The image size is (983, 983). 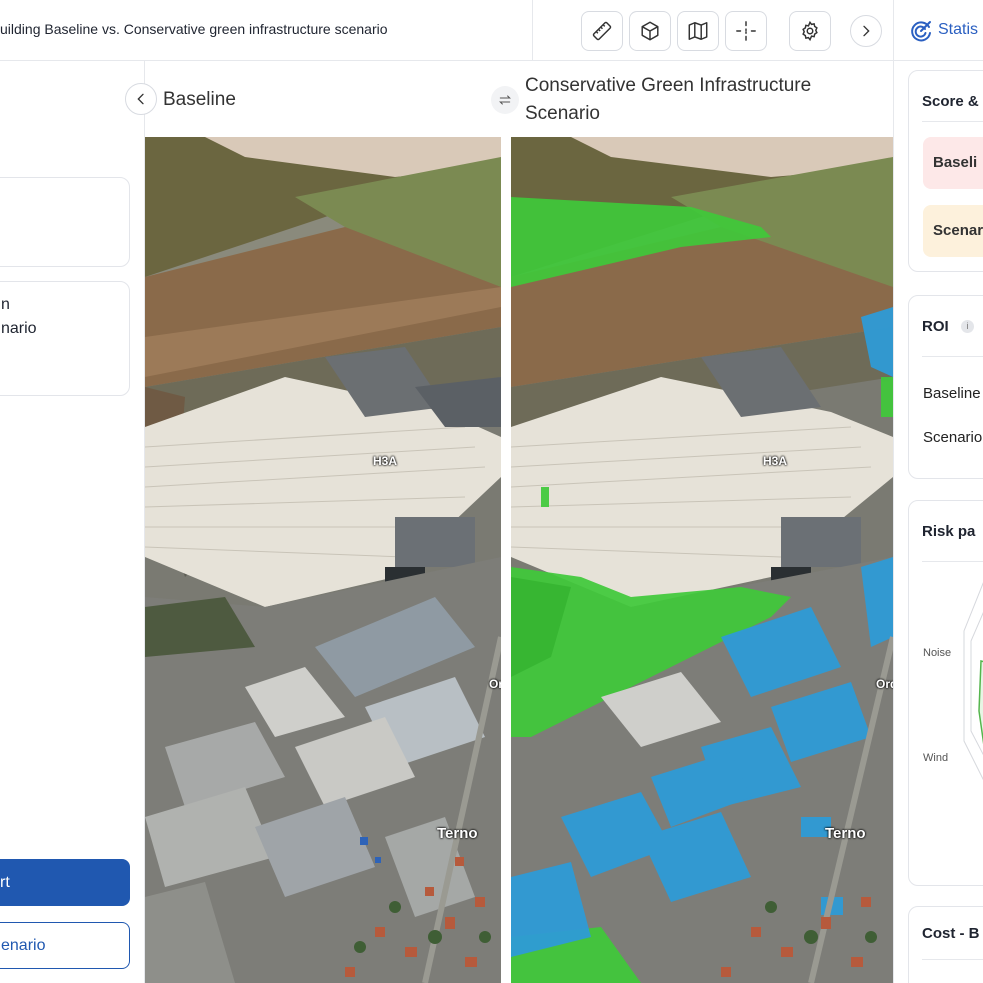 I want to click on roi-card: ROI i Baseline Scenario, so click(x=945, y=387).